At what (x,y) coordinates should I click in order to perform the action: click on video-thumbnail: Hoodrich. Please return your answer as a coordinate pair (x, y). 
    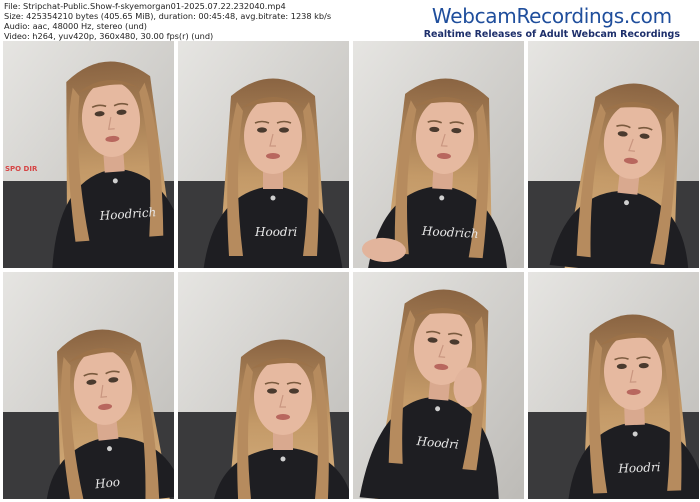
    Looking at the image, I should click on (438, 154).